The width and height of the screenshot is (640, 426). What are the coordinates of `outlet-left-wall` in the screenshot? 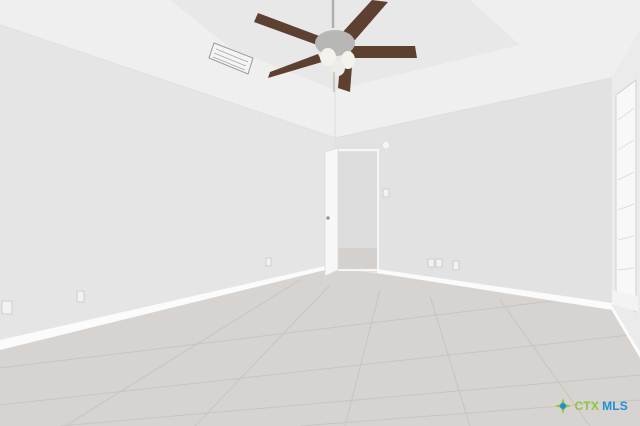 It's located at (80, 296).